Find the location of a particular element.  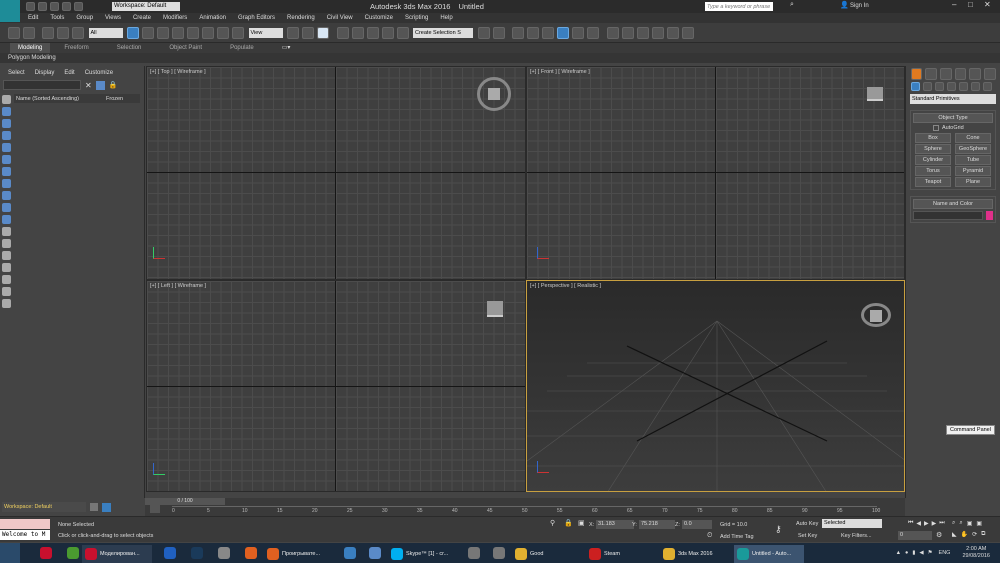

prev-frame-icon: ◀ is located at coordinates (918, 523).